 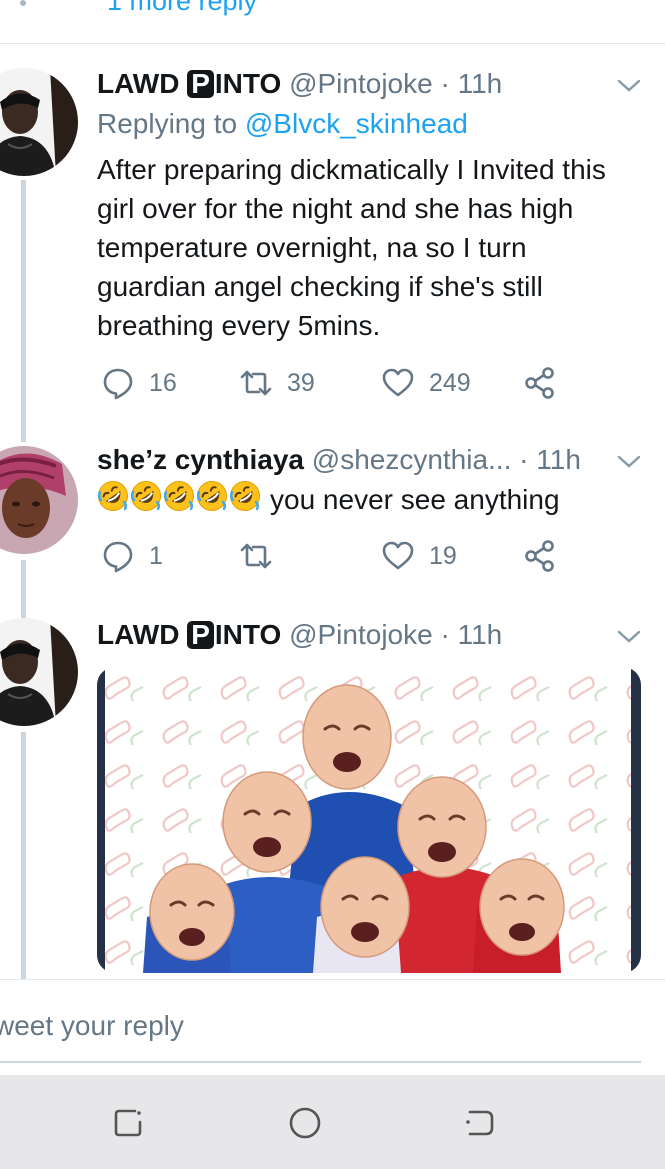 What do you see at coordinates (182, 8) in the screenshot?
I see `more-replies-link: 1 more reply` at bounding box center [182, 8].